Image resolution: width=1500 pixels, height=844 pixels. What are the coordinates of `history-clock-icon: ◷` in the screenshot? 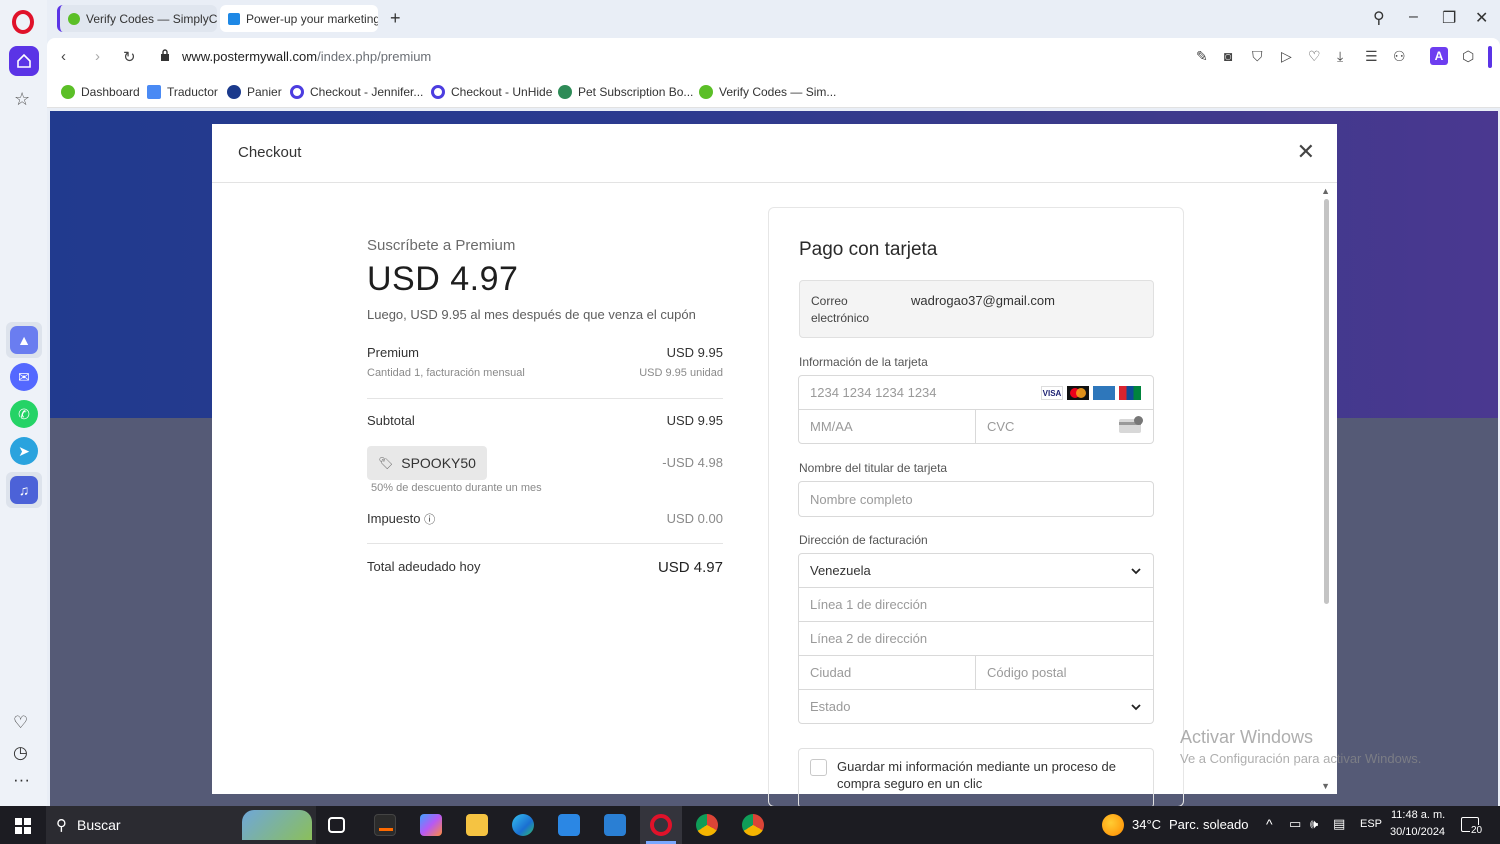 It's located at (20, 753).